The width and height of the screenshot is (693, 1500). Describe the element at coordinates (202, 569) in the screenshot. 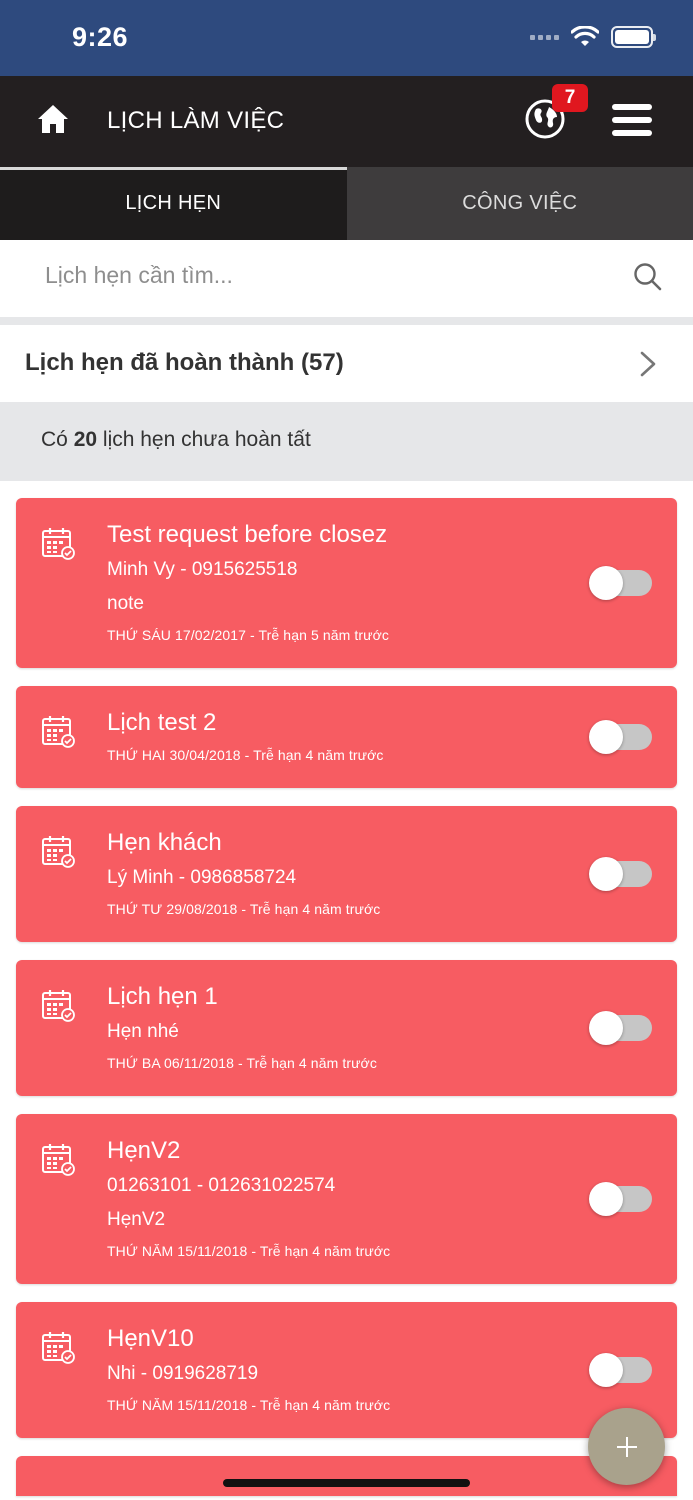

I see `appointment-contact: Minh Vy - 0915625518` at that location.